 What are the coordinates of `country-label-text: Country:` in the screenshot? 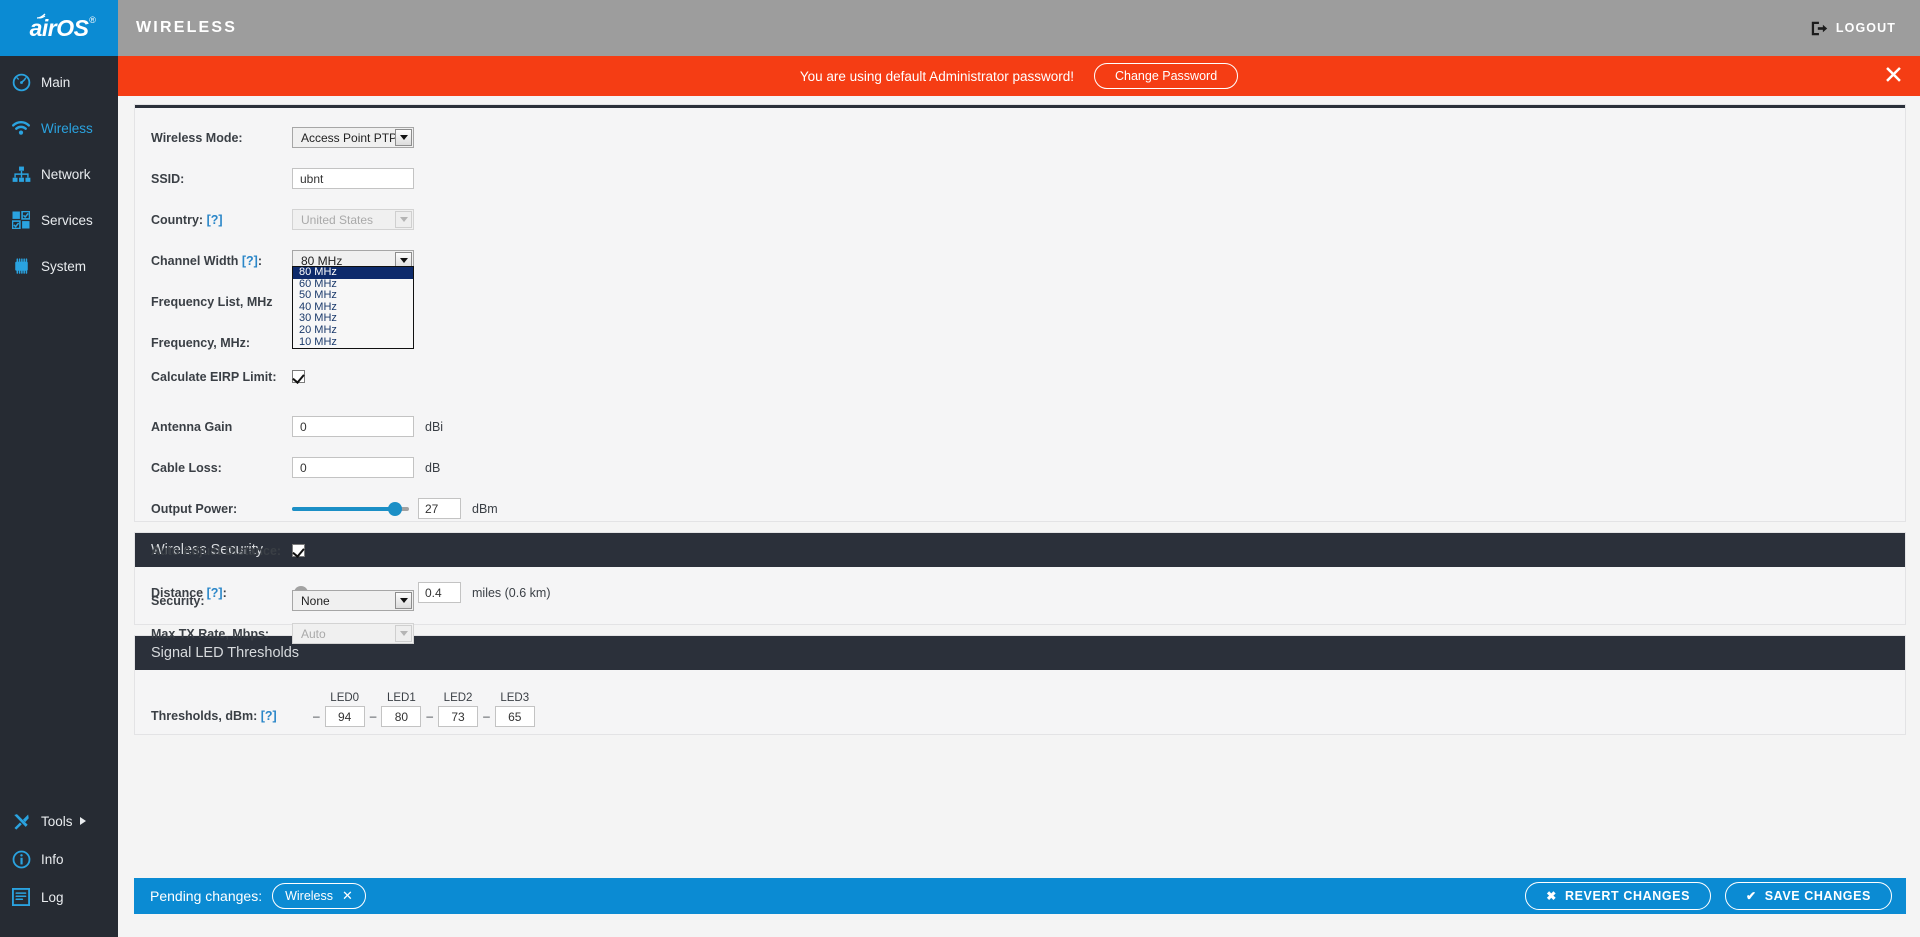 It's located at (177, 219).